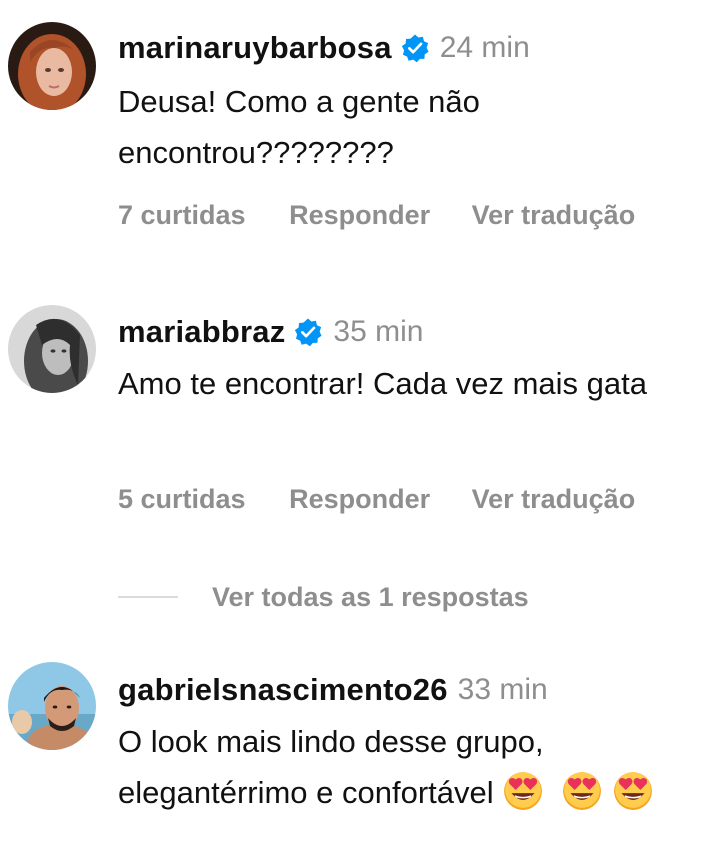  What do you see at coordinates (182, 215) in the screenshot?
I see `likes-count: 7 curtidas` at bounding box center [182, 215].